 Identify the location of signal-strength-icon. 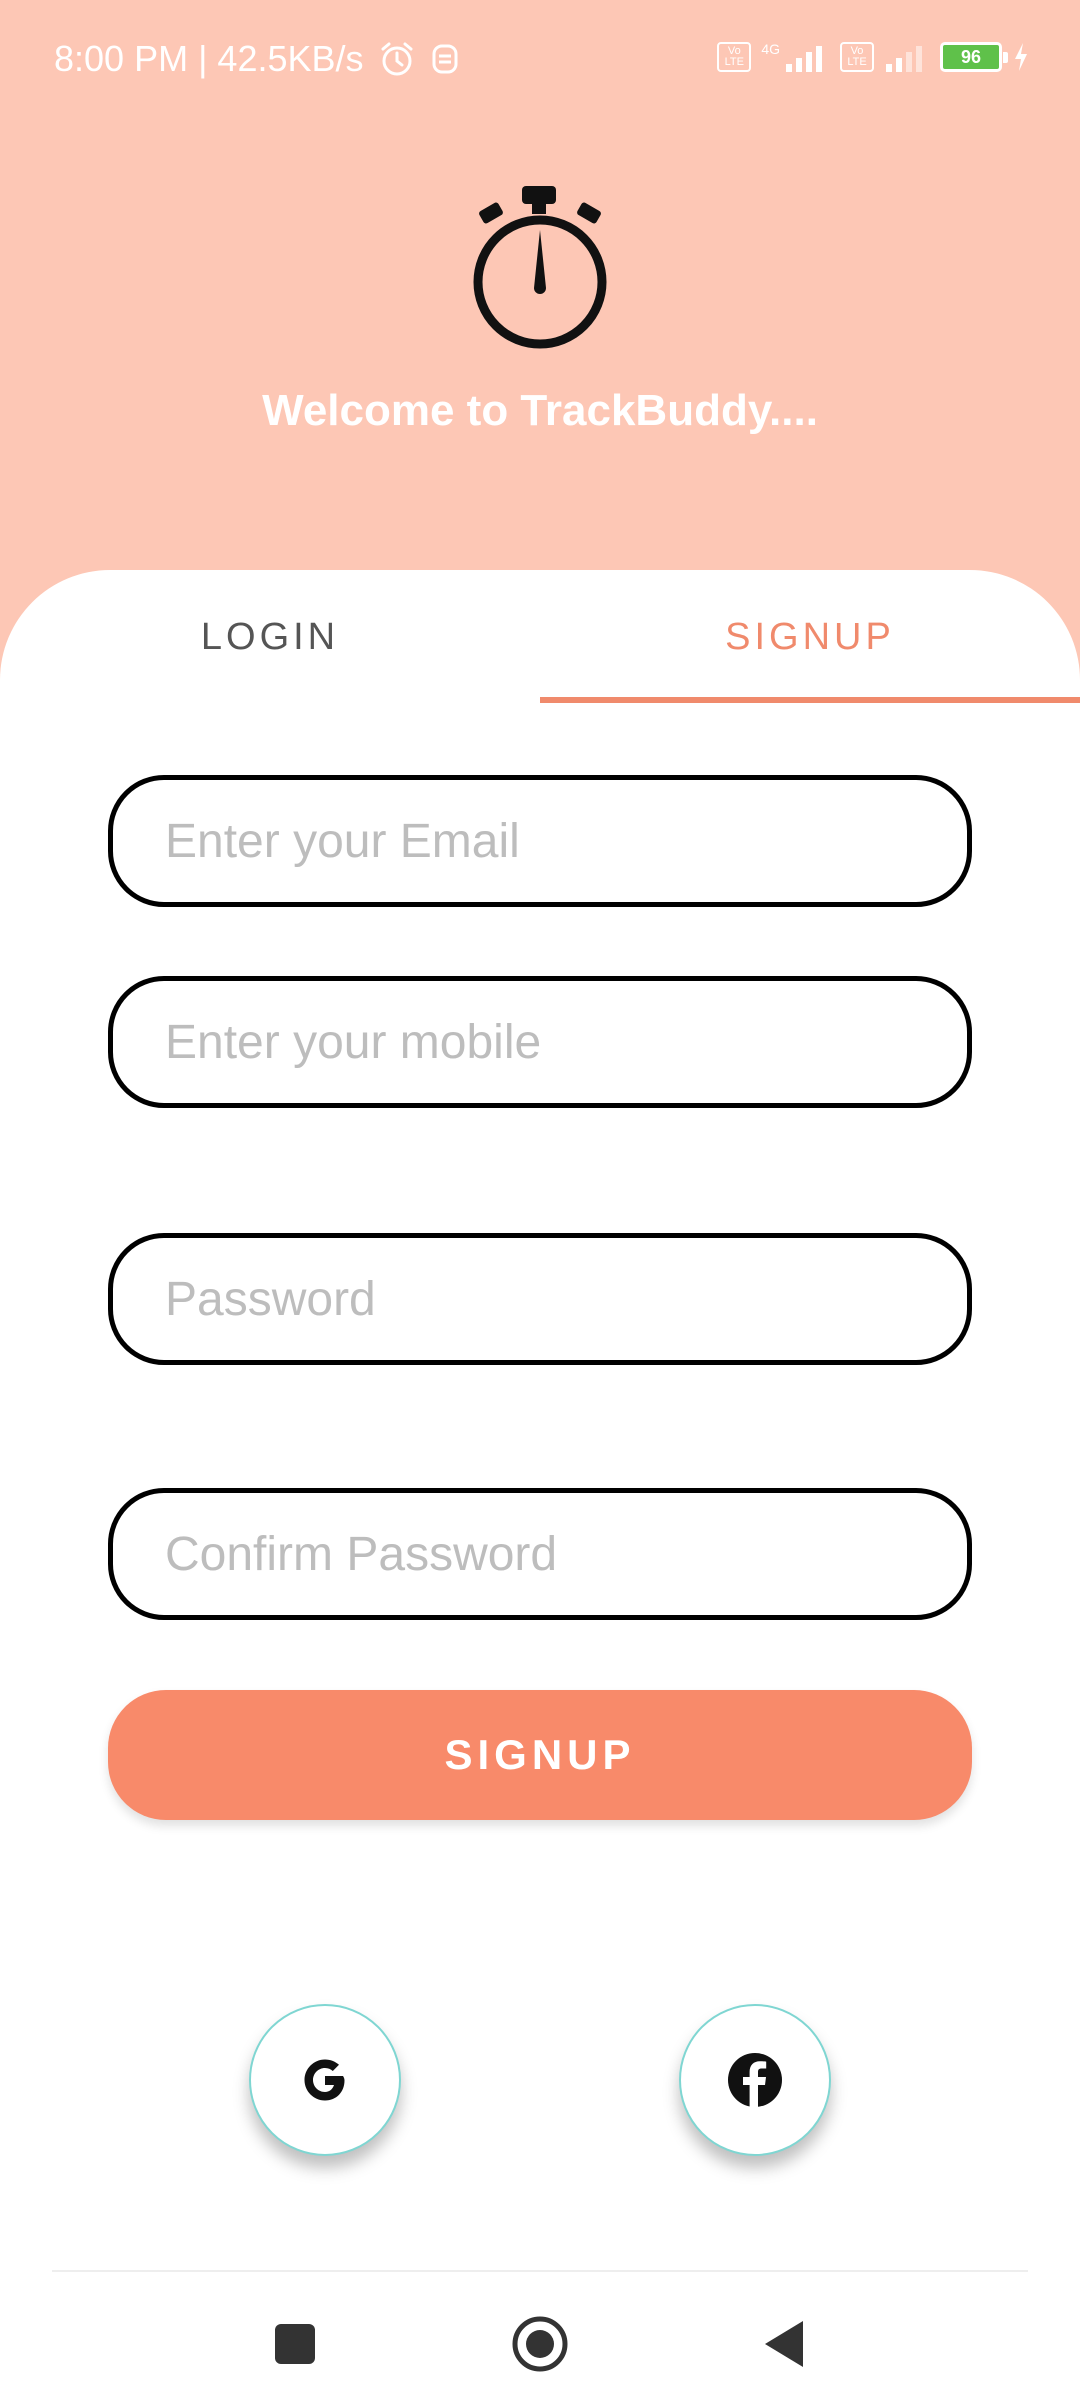
(804, 59).